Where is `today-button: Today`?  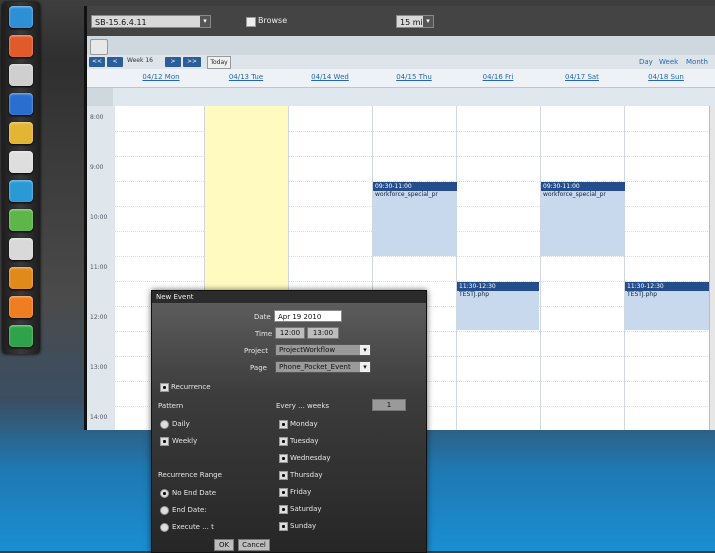
today-button: Today is located at coordinates (219, 62).